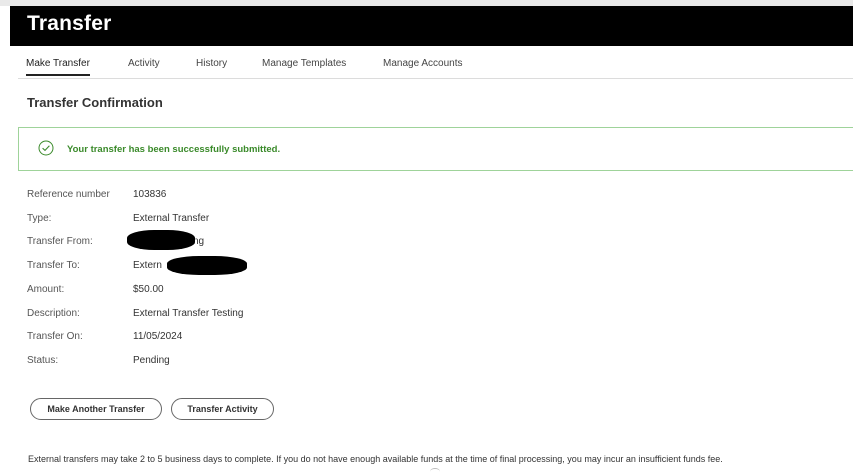 The width and height of the screenshot is (853, 475). I want to click on page-header: Transfer, so click(431, 26).